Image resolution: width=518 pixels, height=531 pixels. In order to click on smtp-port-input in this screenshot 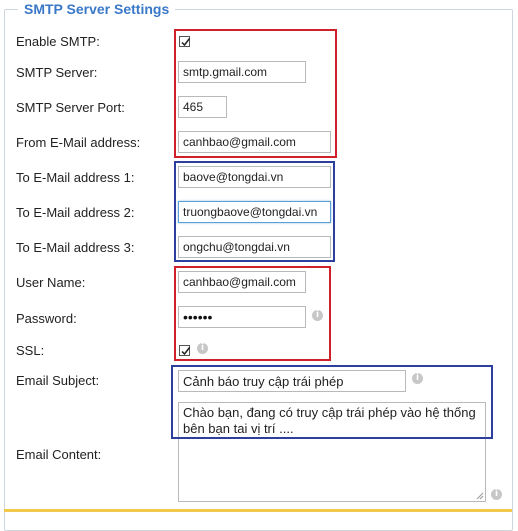, I will do `click(202, 107)`.